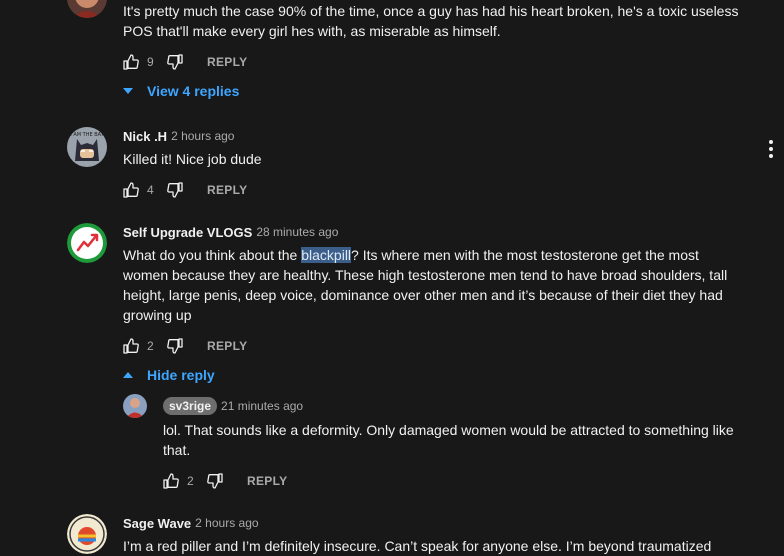  I want to click on avatar-text: I AM THE BAT, so click(87, 135).